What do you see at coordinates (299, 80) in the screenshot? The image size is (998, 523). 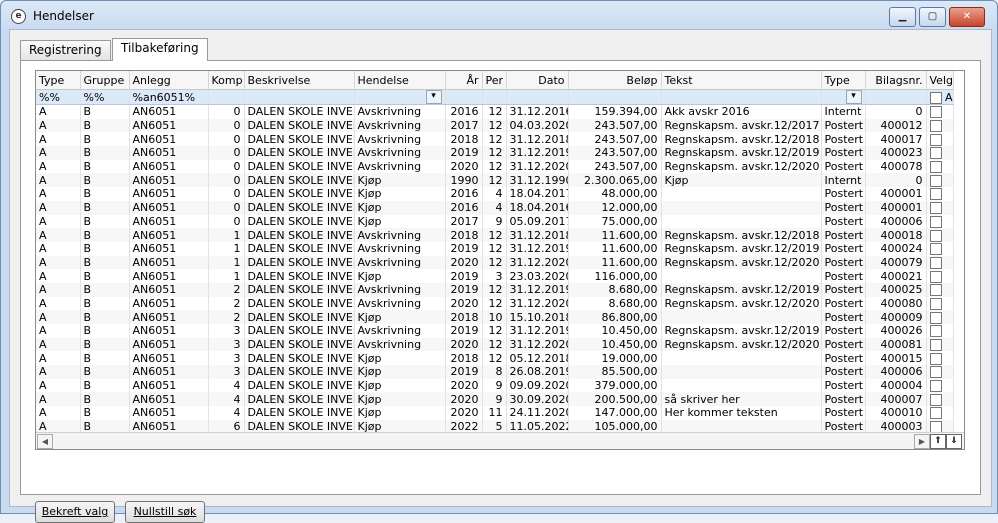 I see `col-header-beskrivelse: Beskrivelse` at bounding box center [299, 80].